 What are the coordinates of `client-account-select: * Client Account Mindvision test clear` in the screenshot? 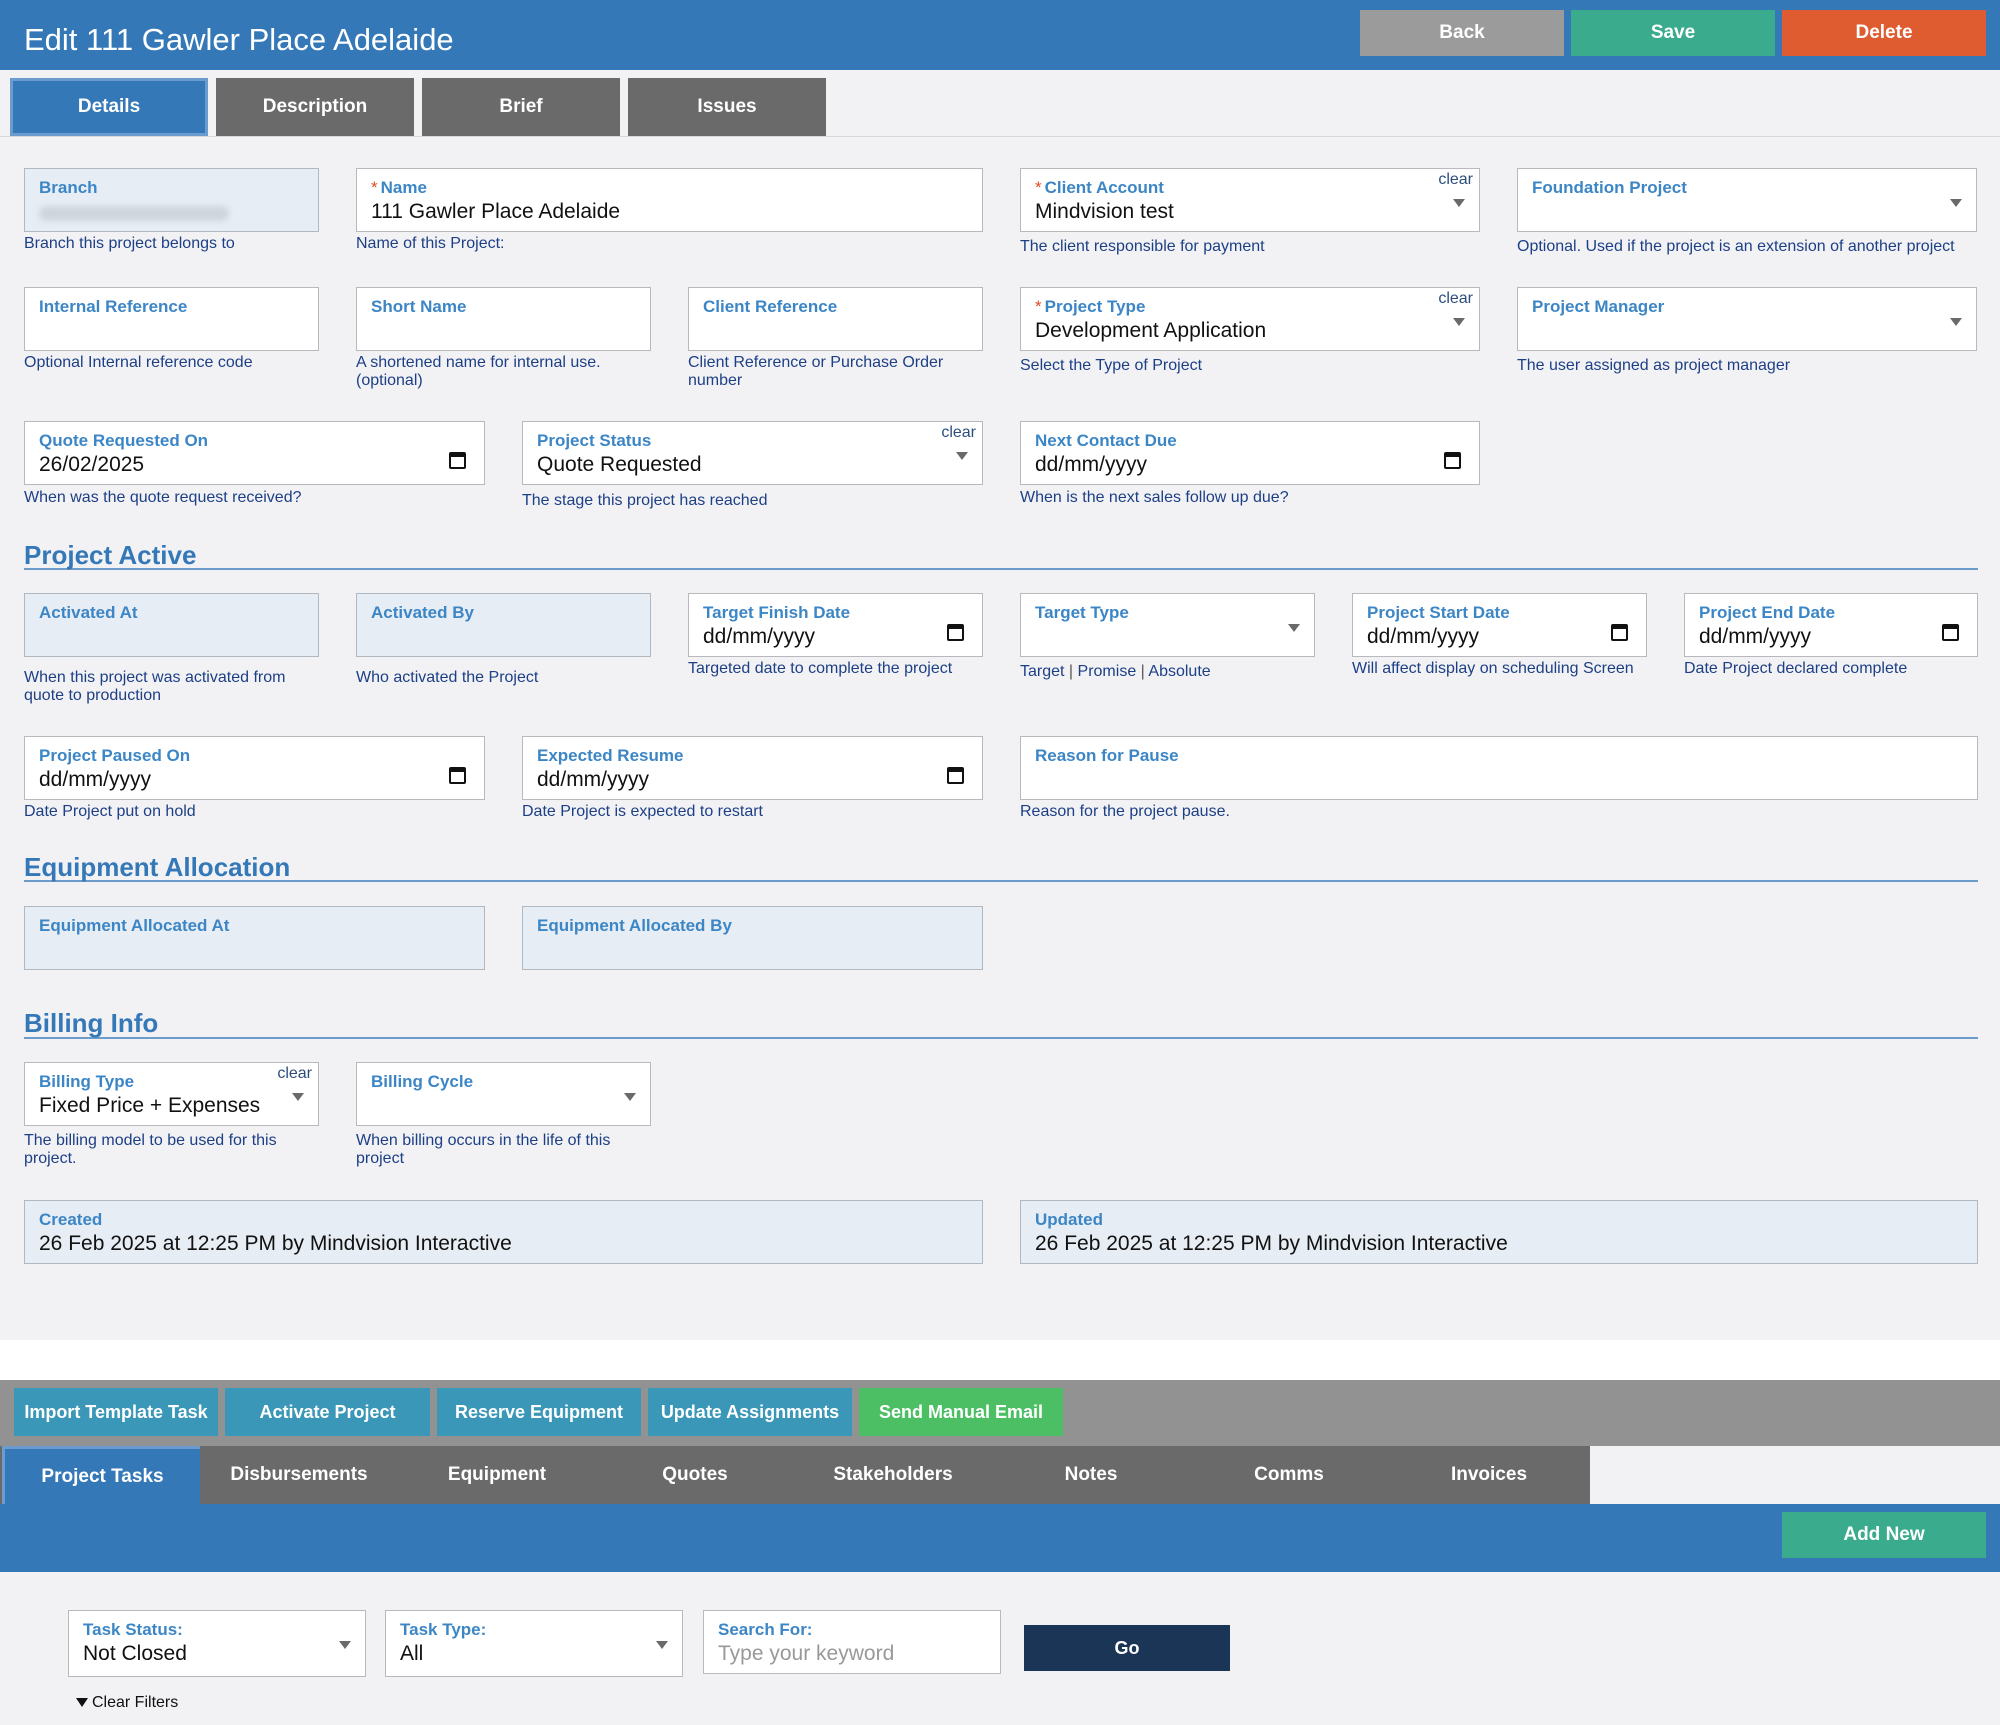 It's located at (1250, 200).